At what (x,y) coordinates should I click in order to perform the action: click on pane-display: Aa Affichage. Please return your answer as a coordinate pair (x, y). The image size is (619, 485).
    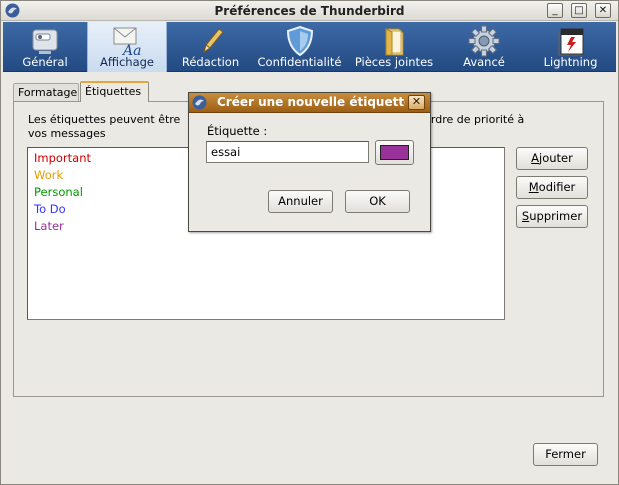
    Looking at the image, I should click on (127, 47).